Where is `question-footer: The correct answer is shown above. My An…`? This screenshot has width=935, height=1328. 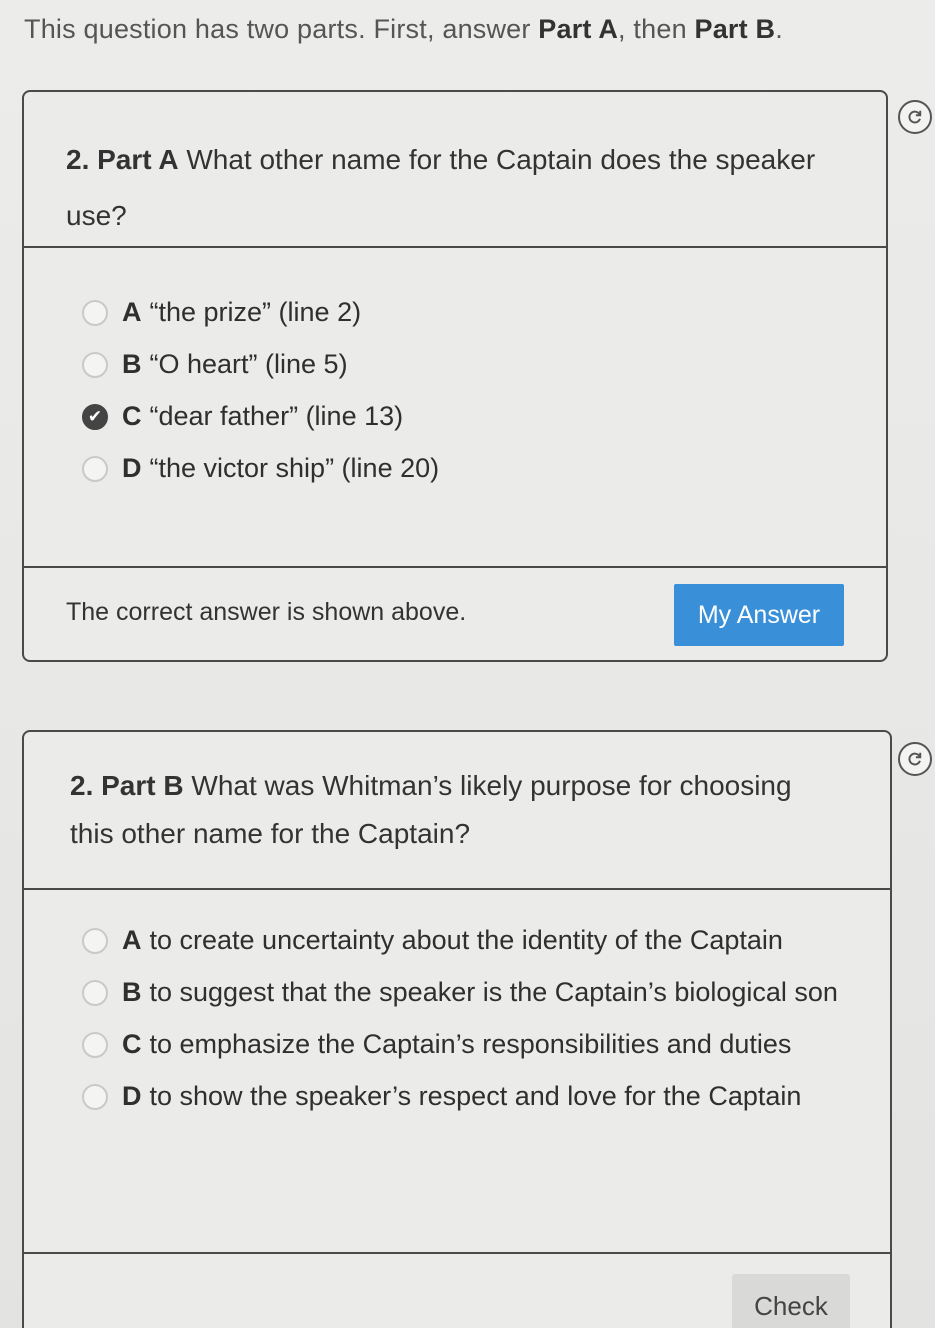
question-footer: The correct answer is shown above. My An… is located at coordinates (455, 613).